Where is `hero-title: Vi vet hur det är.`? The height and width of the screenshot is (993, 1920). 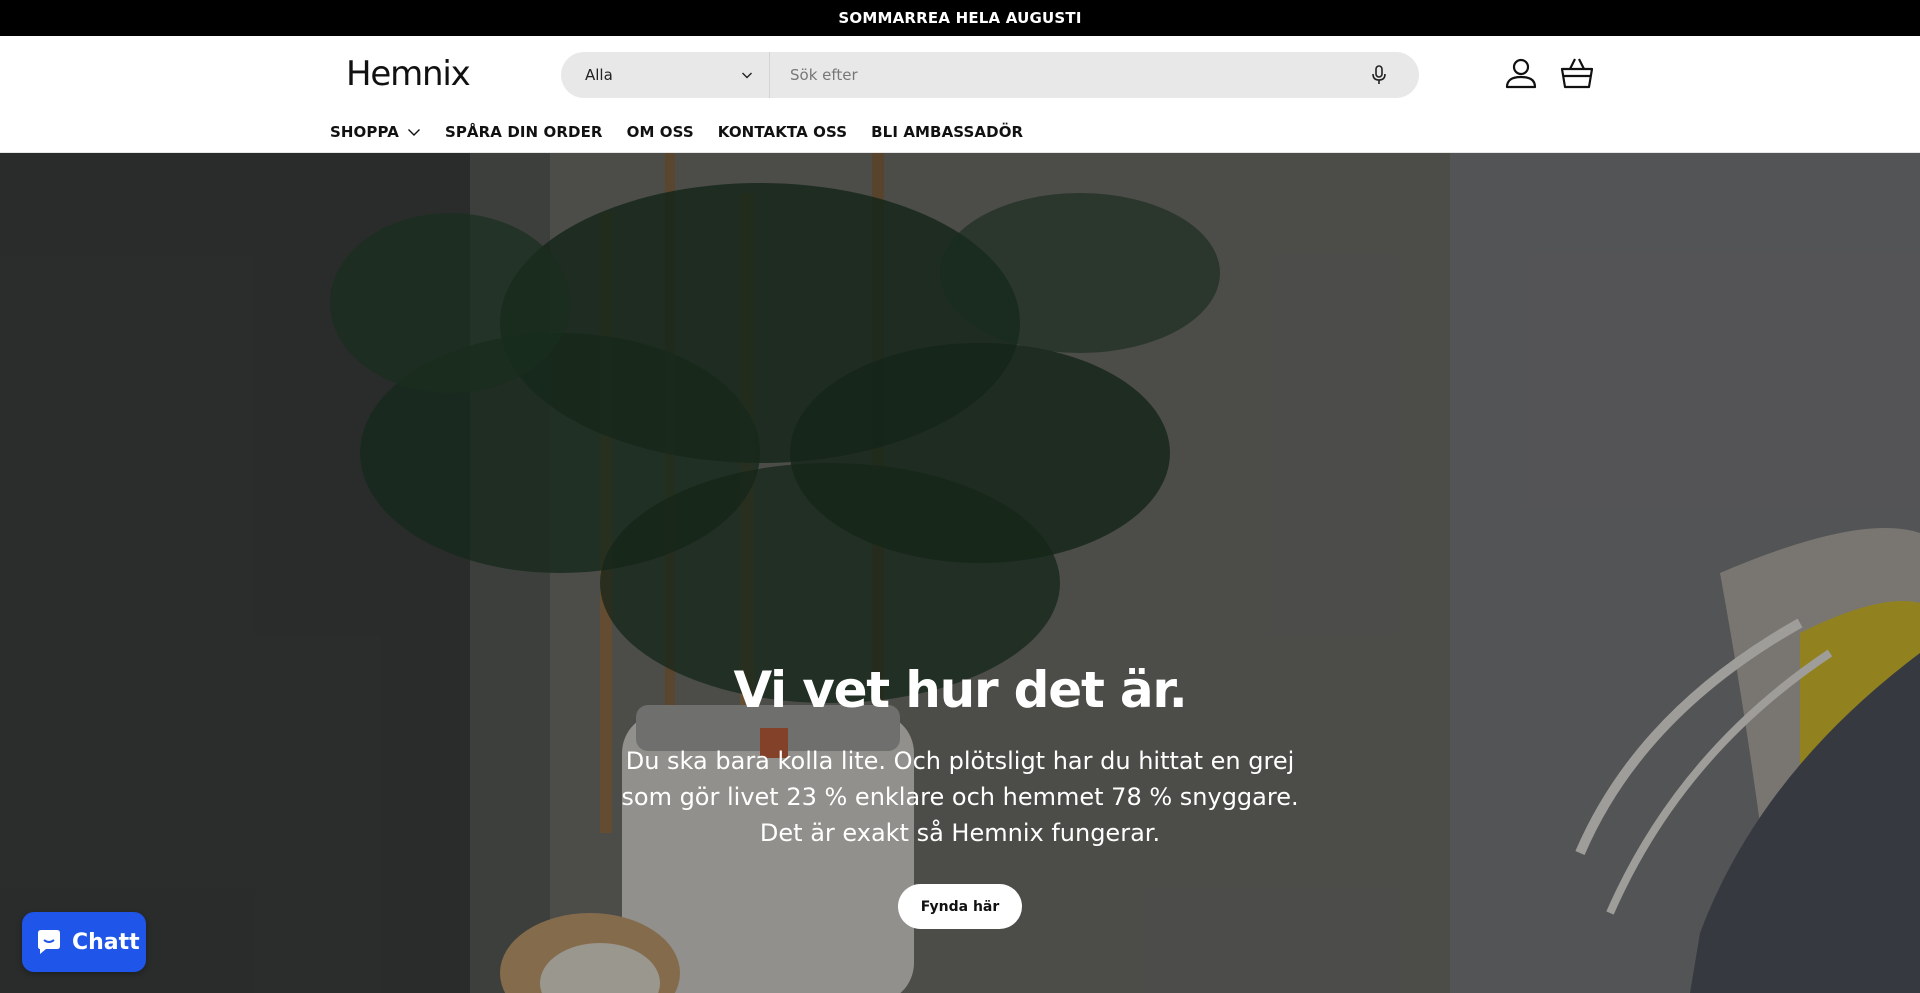 hero-title: Vi vet hur det är. is located at coordinates (960, 690).